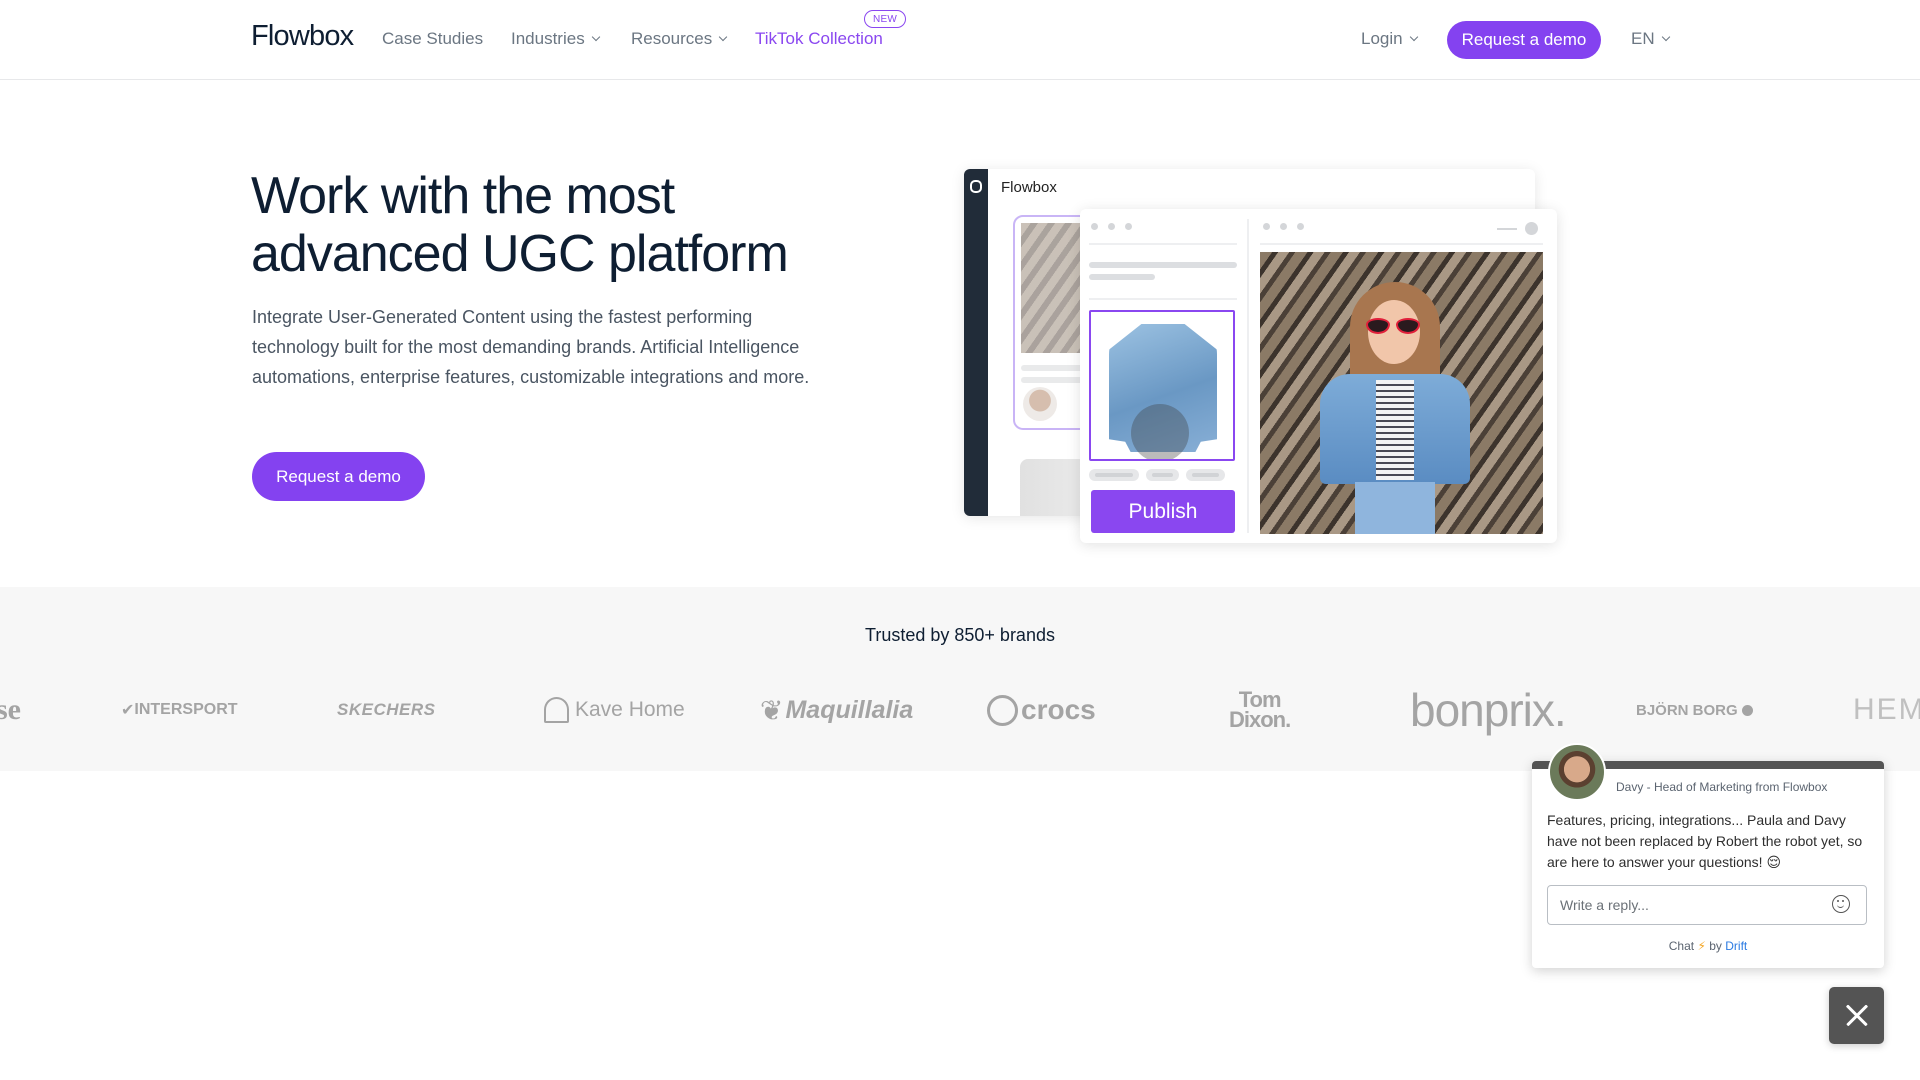 Image resolution: width=1920 pixels, height=1080 pixels. What do you see at coordinates (338, 476) in the screenshot?
I see `request-demo-hero-button: Request a demo` at bounding box center [338, 476].